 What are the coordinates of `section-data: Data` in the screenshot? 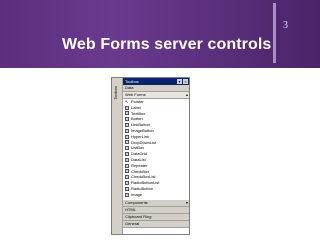 It's located at (156, 88).